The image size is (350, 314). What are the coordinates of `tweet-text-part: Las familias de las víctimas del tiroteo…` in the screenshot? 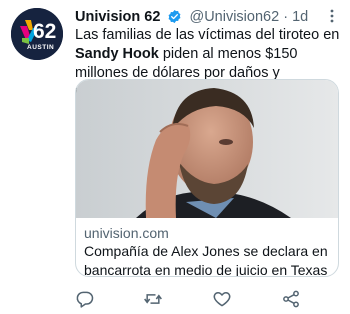 It's located at (207, 35).